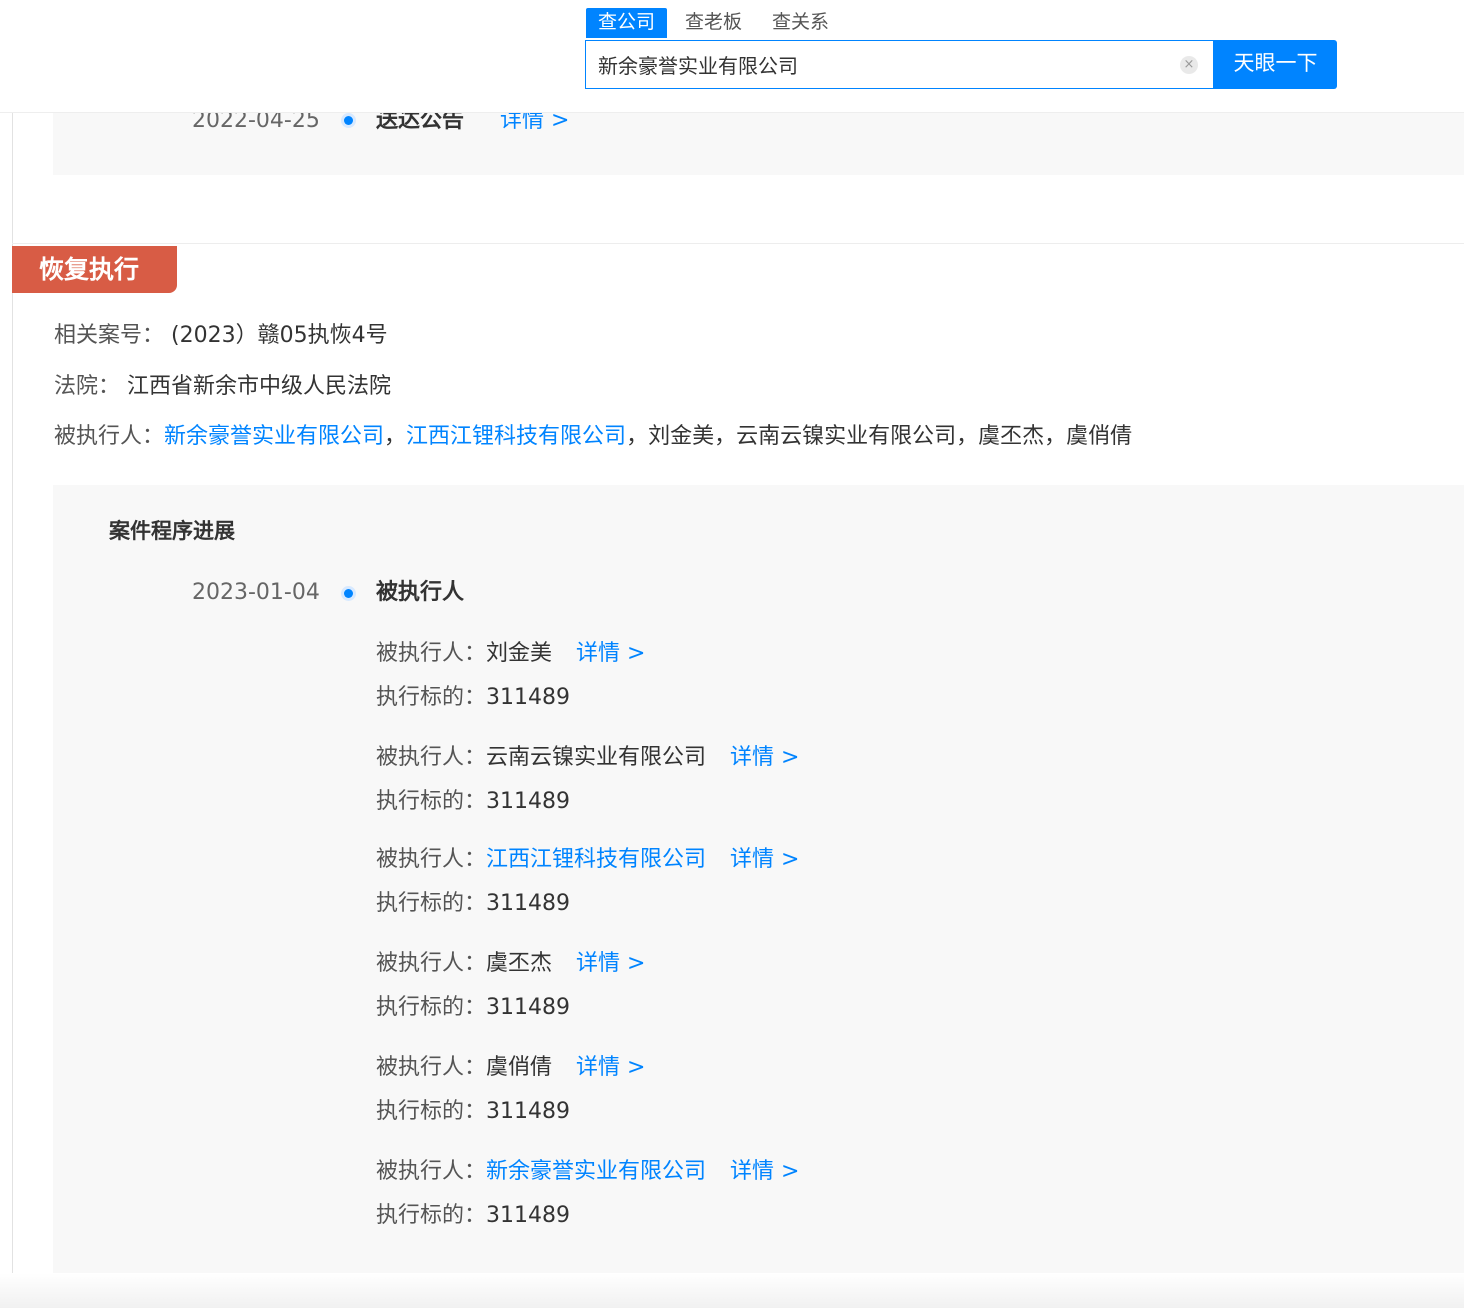  What do you see at coordinates (726, 860) in the screenshot?
I see `executed-person-line: 被执行人：江西江锂科技有限公司 详情 >` at bounding box center [726, 860].